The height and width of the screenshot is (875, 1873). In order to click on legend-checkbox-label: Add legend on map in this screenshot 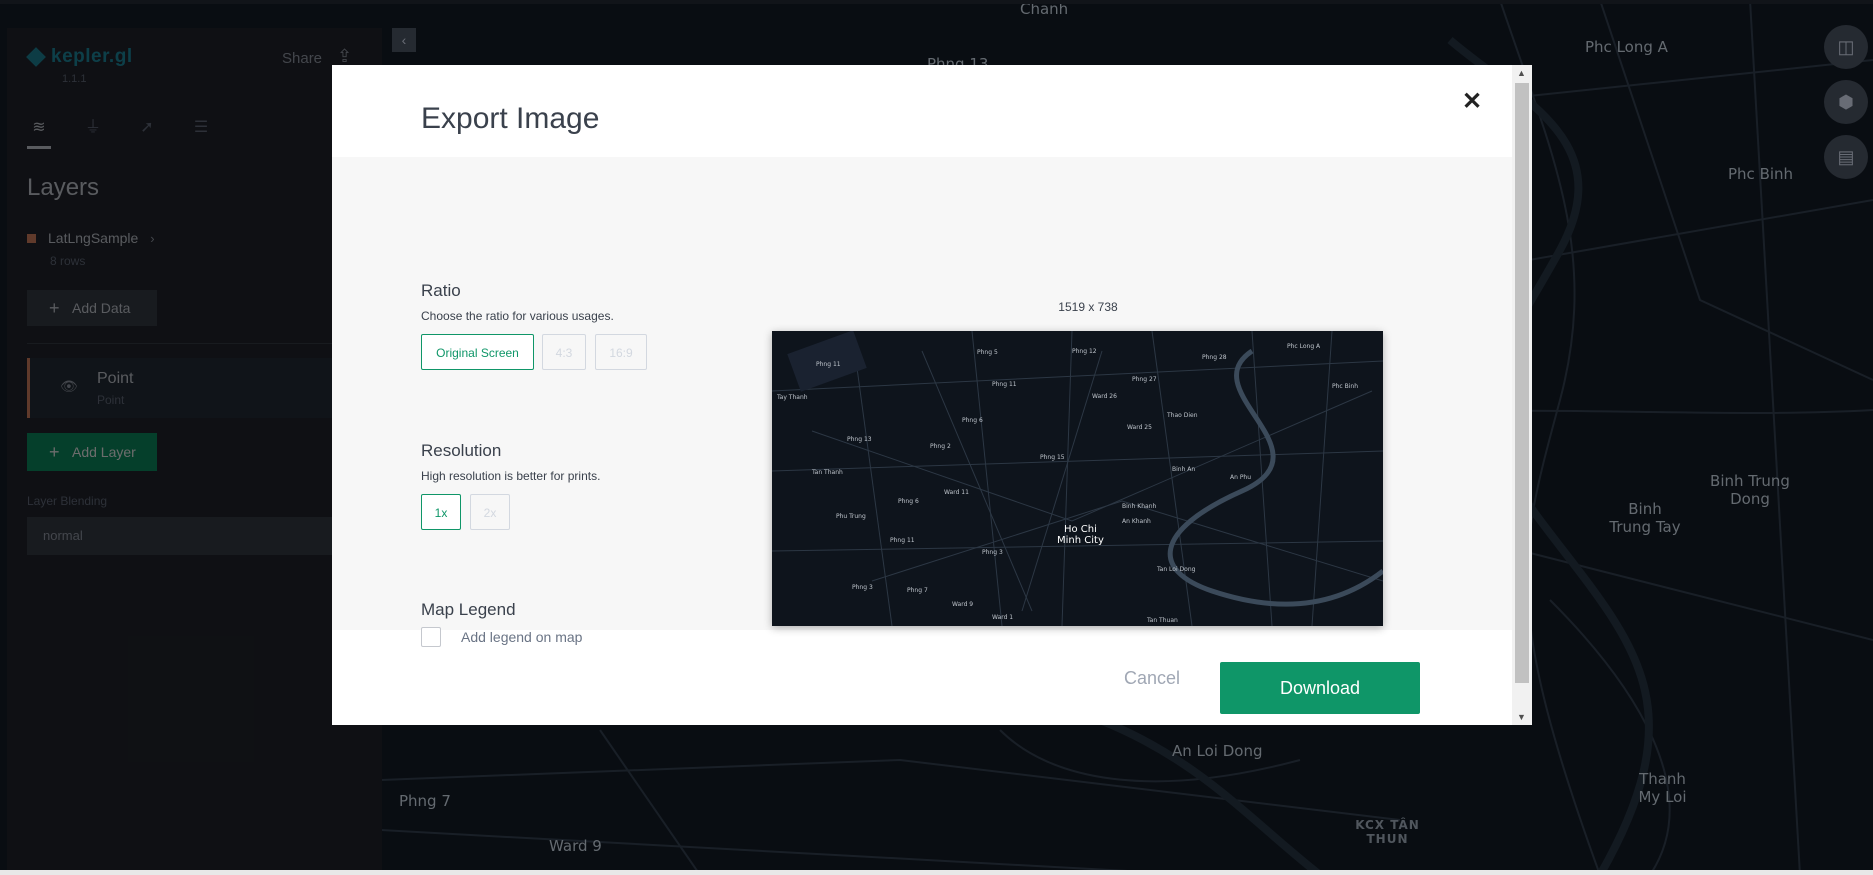, I will do `click(521, 637)`.